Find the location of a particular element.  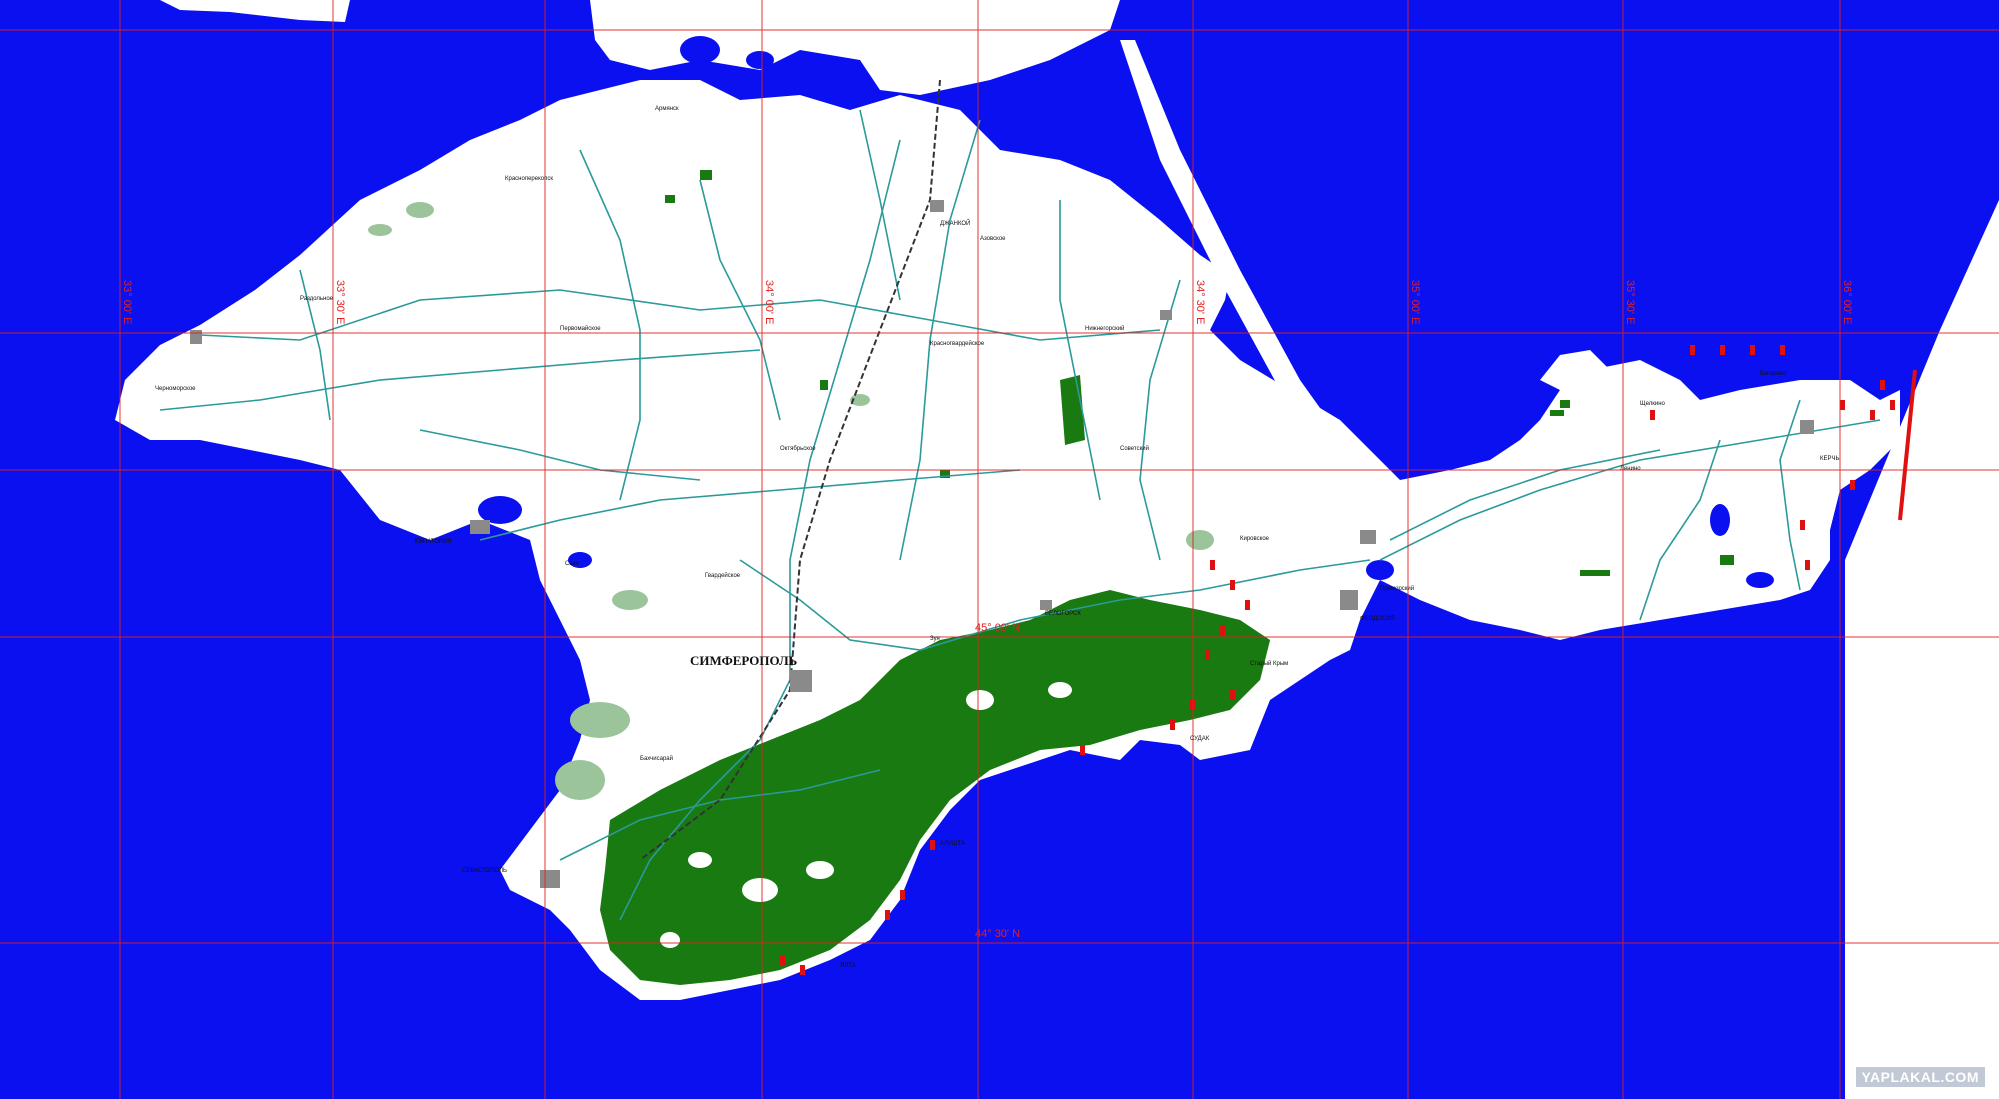

city-label-sudak: СУДАК is located at coordinates (1200, 739).